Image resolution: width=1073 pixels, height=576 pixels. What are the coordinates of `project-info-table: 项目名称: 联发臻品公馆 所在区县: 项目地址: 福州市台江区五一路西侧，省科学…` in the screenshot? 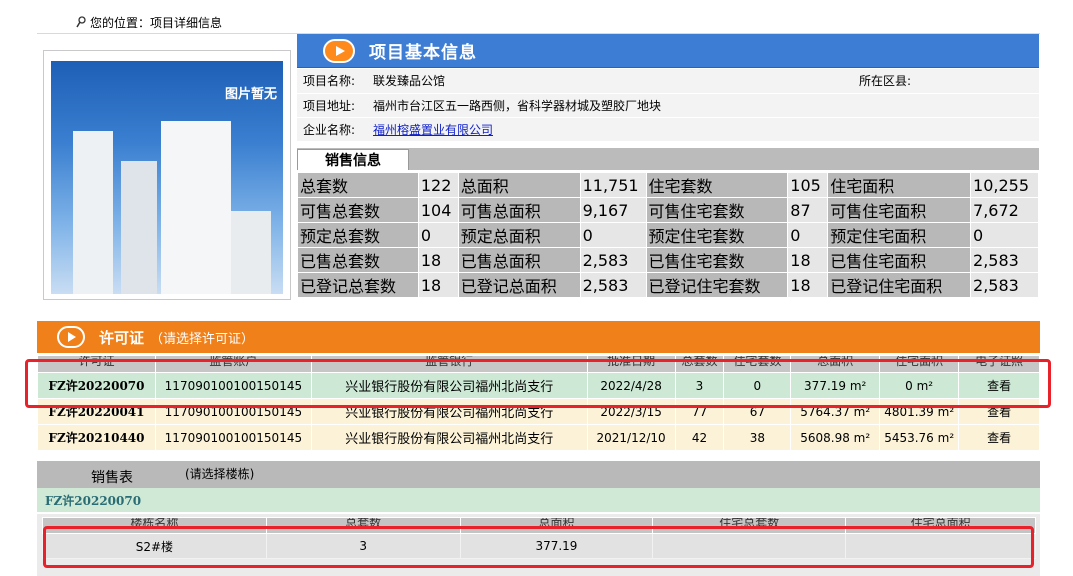 It's located at (668, 105).